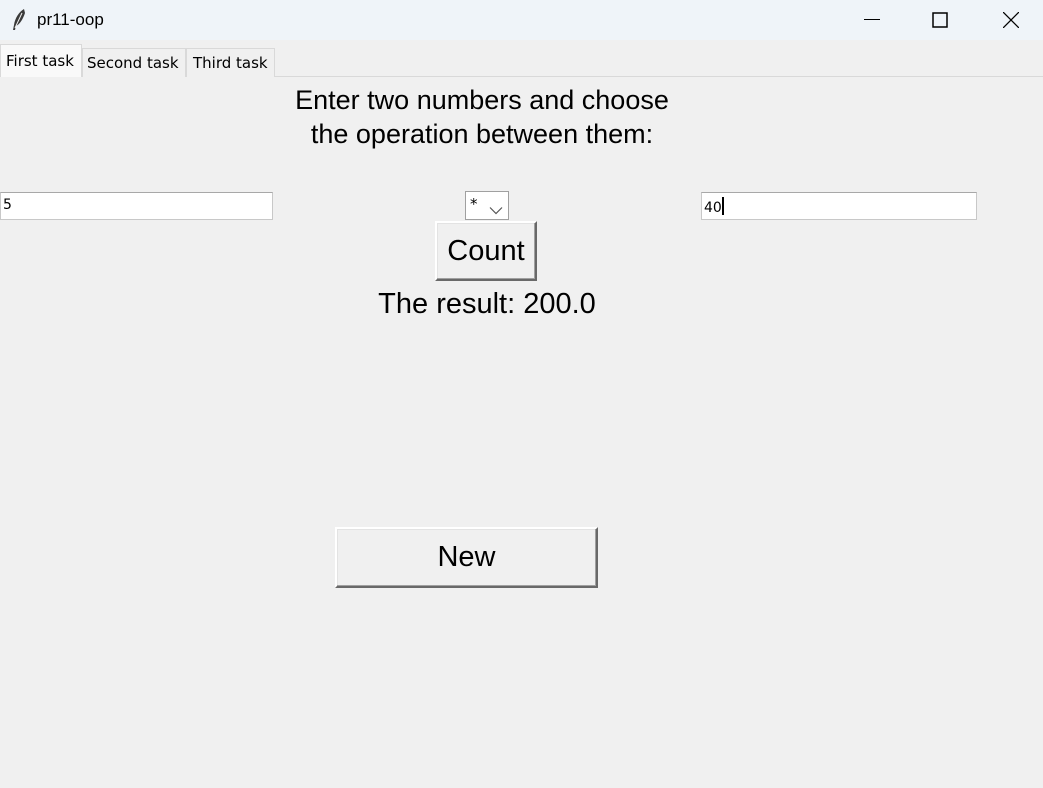 This screenshot has width=1043, height=788. What do you see at coordinates (136, 206) in the screenshot?
I see `first-number-input: 5` at bounding box center [136, 206].